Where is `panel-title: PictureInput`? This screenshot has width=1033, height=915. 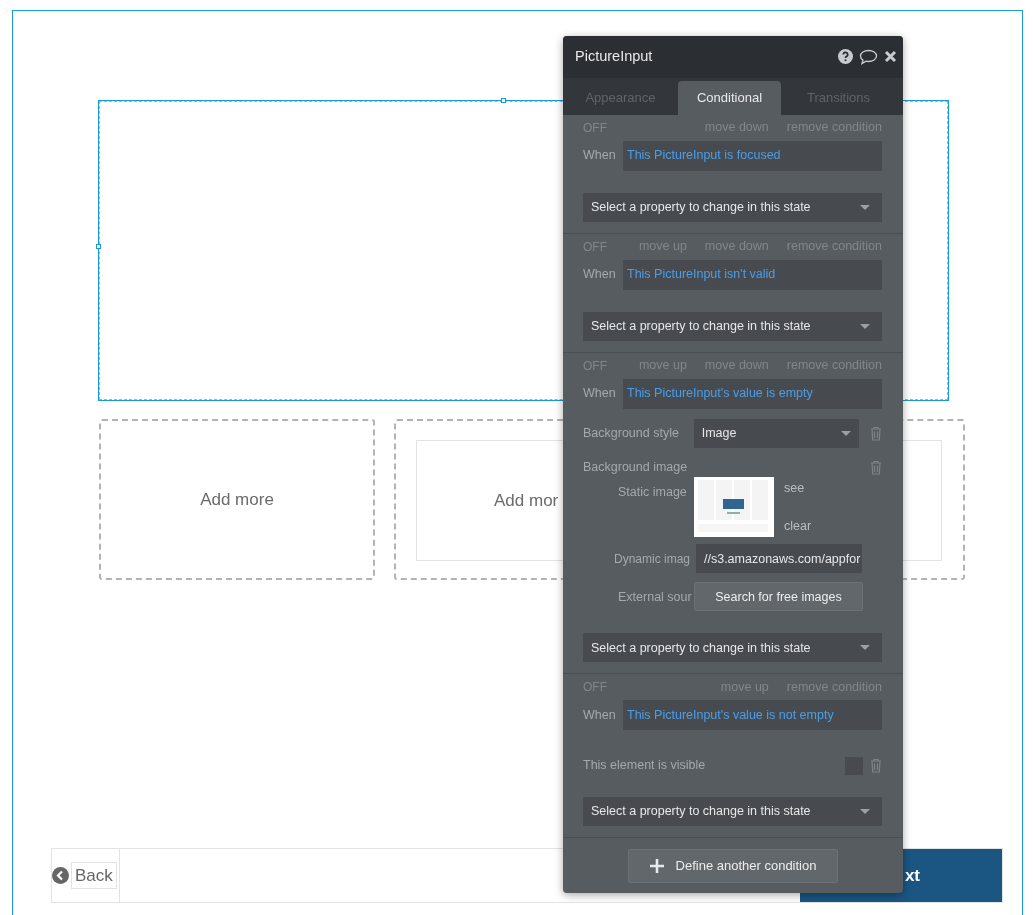
panel-title: PictureInput is located at coordinates (614, 57).